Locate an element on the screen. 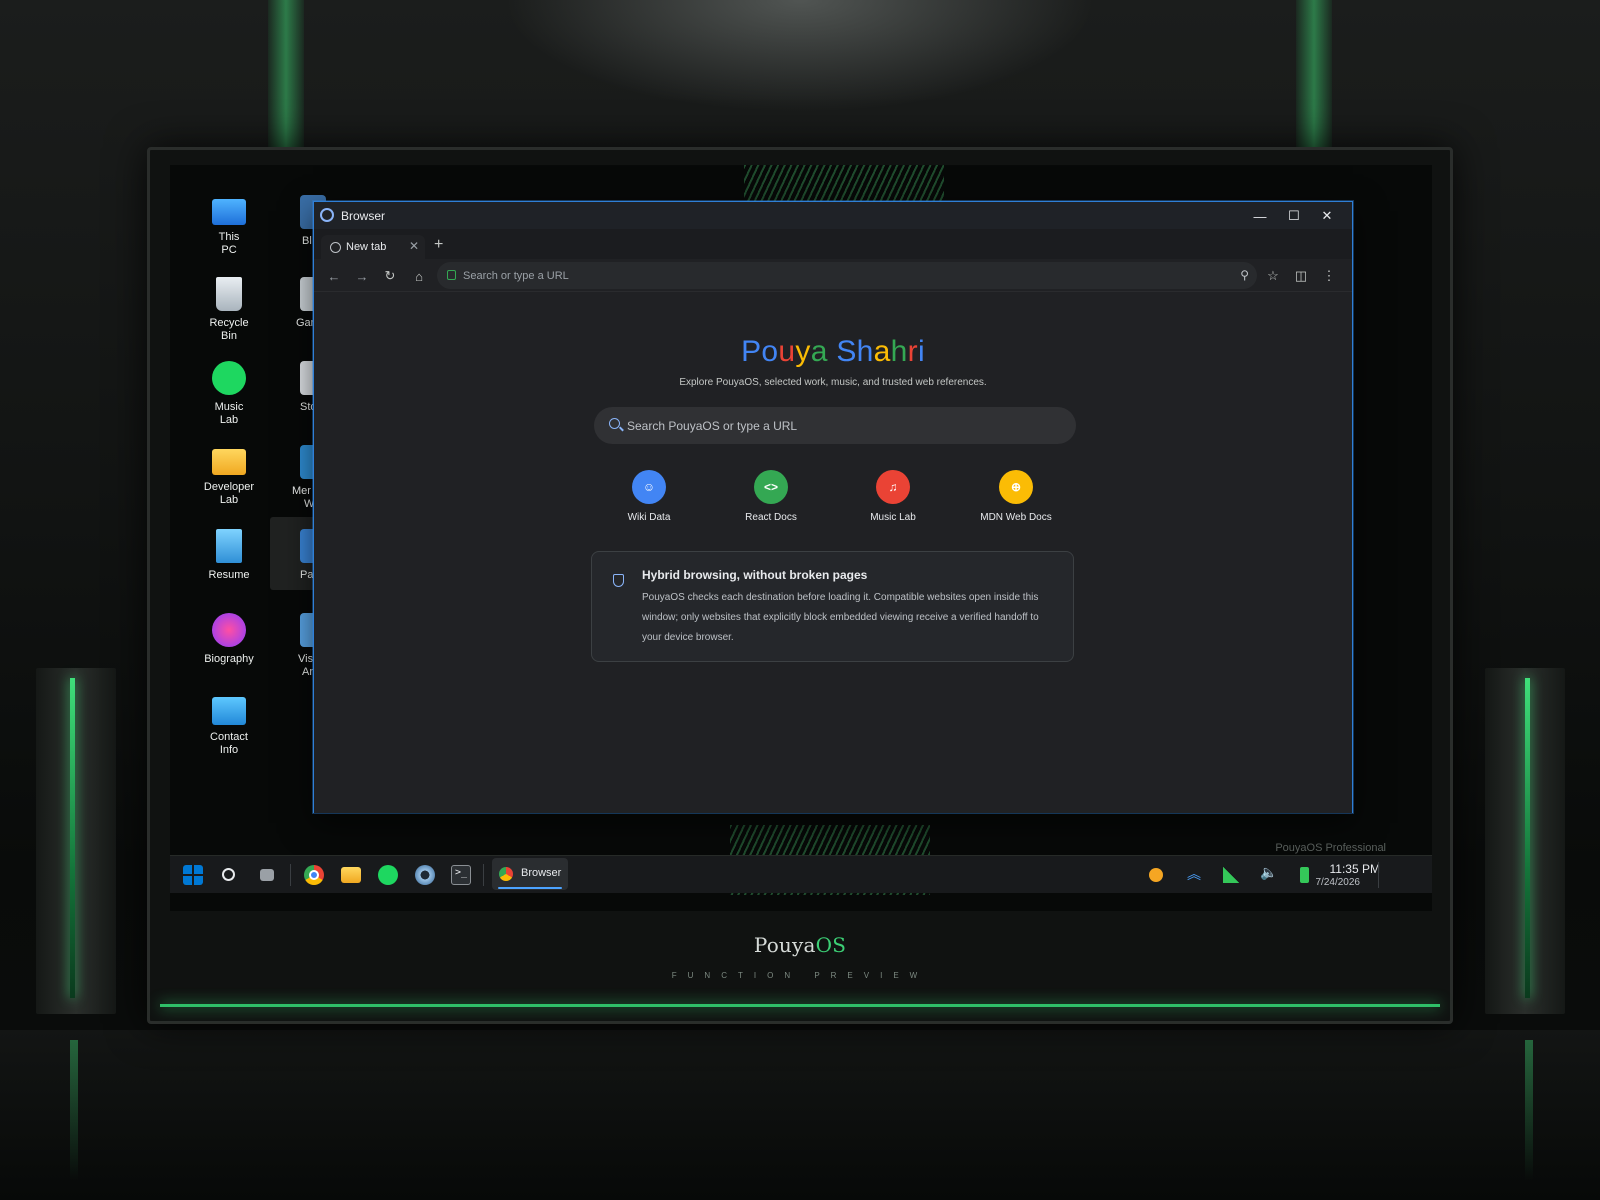  terminal-icon is located at coordinates (461, 875).